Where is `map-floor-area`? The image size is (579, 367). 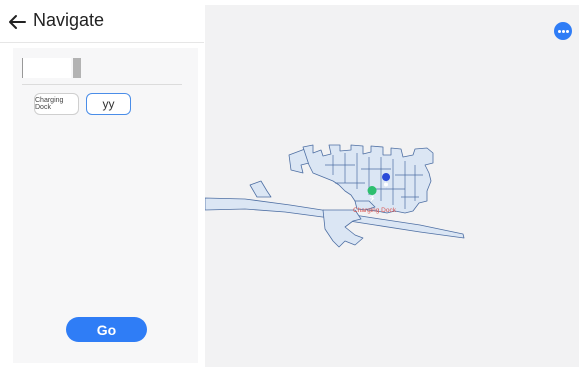
map-floor-area is located at coordinates (335, 196).